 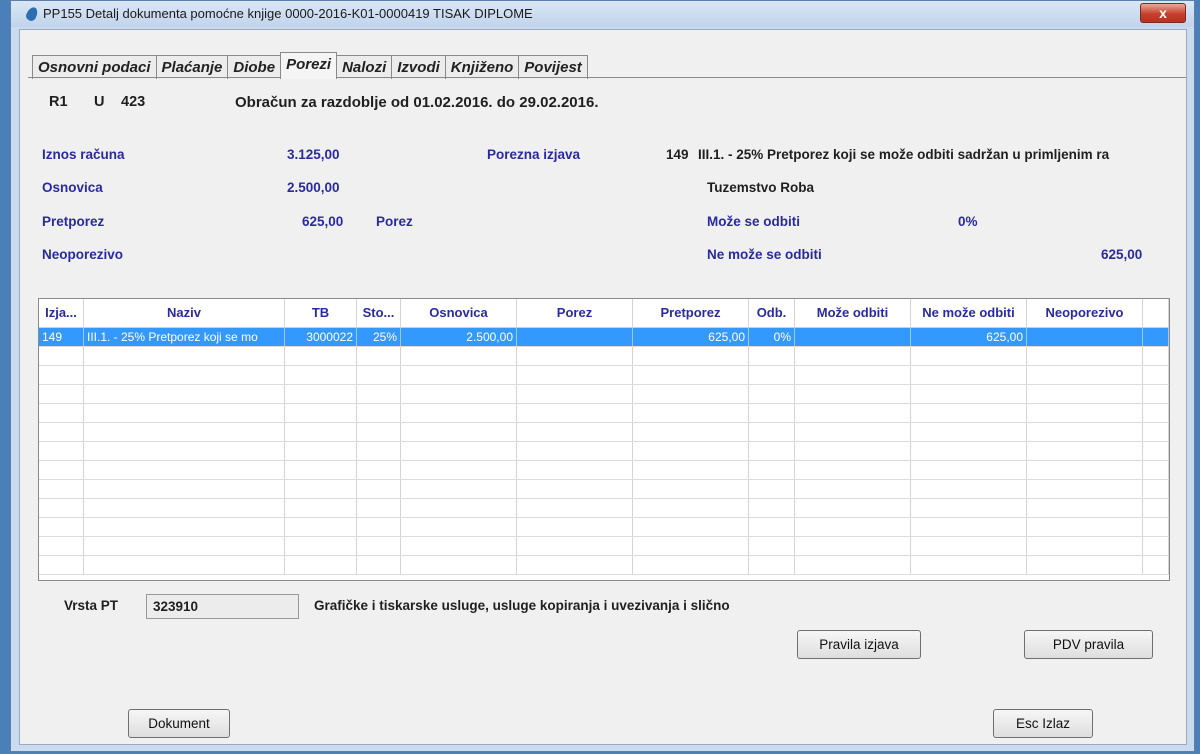 What do you see at coordinates (853, 313) in the screenshot?
I see `col-header-moze-odbiti: Može odbiti` at bounding box center [853, 313].